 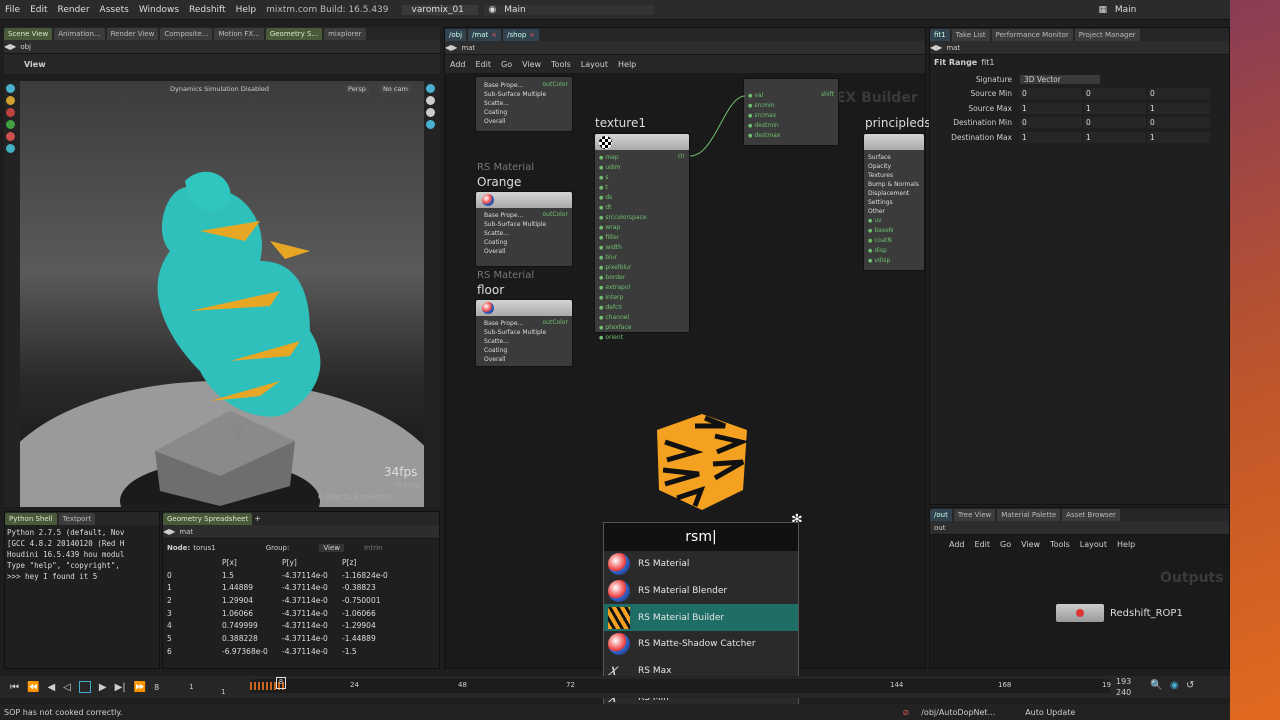 I want to click on signature-menu: 3D Vector, so click(x=1060, y=79).